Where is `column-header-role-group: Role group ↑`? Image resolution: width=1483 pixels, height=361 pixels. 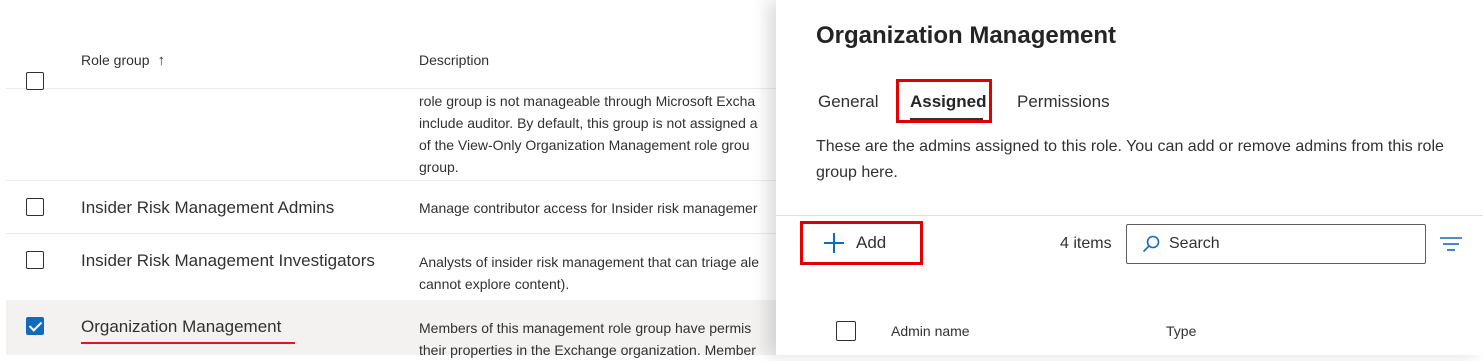 column-header-role-group: Role group ↑ is located at coordinates (123, 60).